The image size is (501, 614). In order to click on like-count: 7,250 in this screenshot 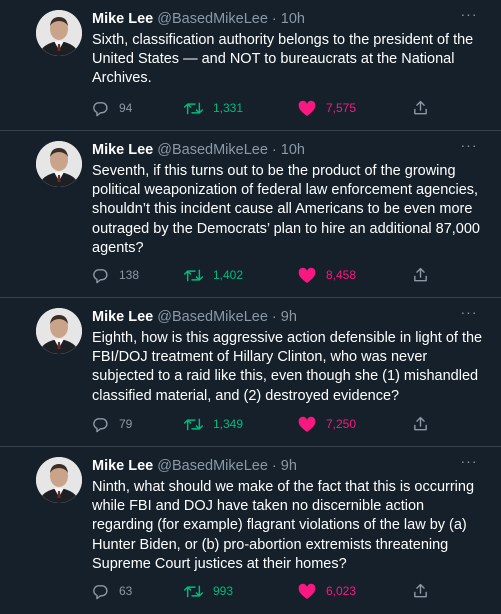, I will do `click(341, 424)`.